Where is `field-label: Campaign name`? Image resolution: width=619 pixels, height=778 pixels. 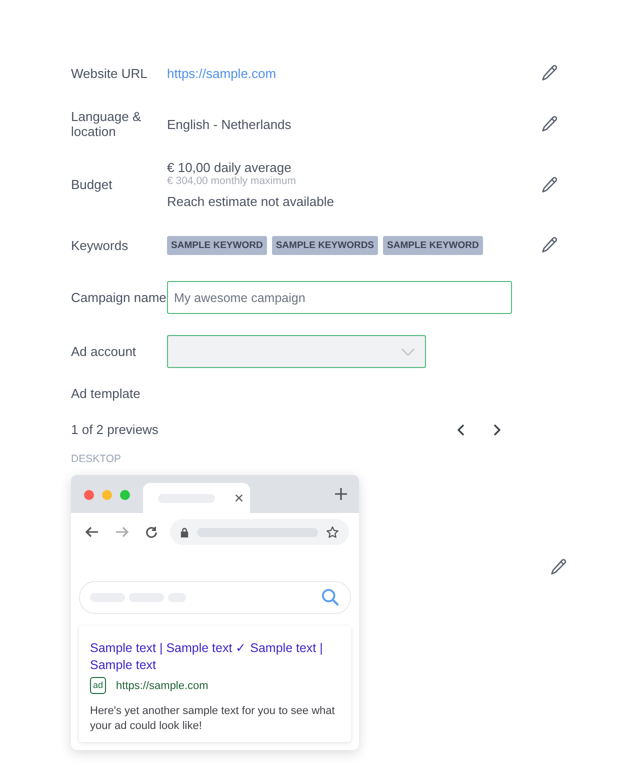
field-label: Campaign name is located at coordinates (119, 297).